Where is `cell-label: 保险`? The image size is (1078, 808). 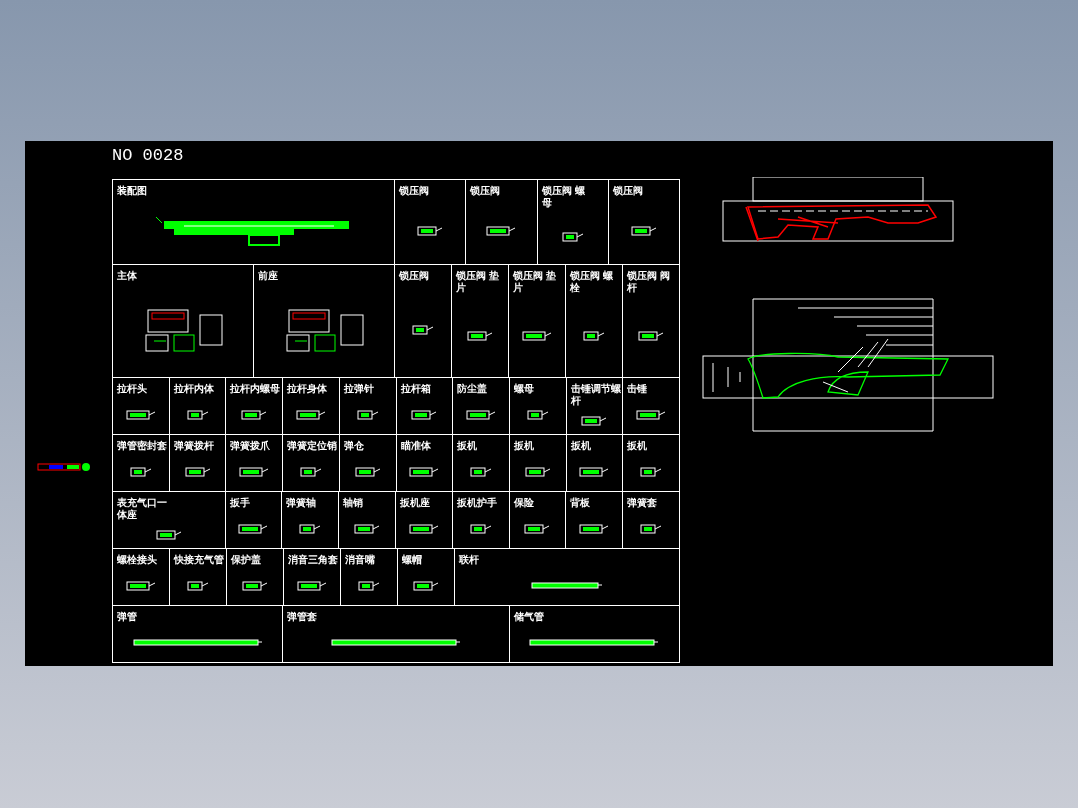 cell-label: 保险 is located at coordinates (523, 503).